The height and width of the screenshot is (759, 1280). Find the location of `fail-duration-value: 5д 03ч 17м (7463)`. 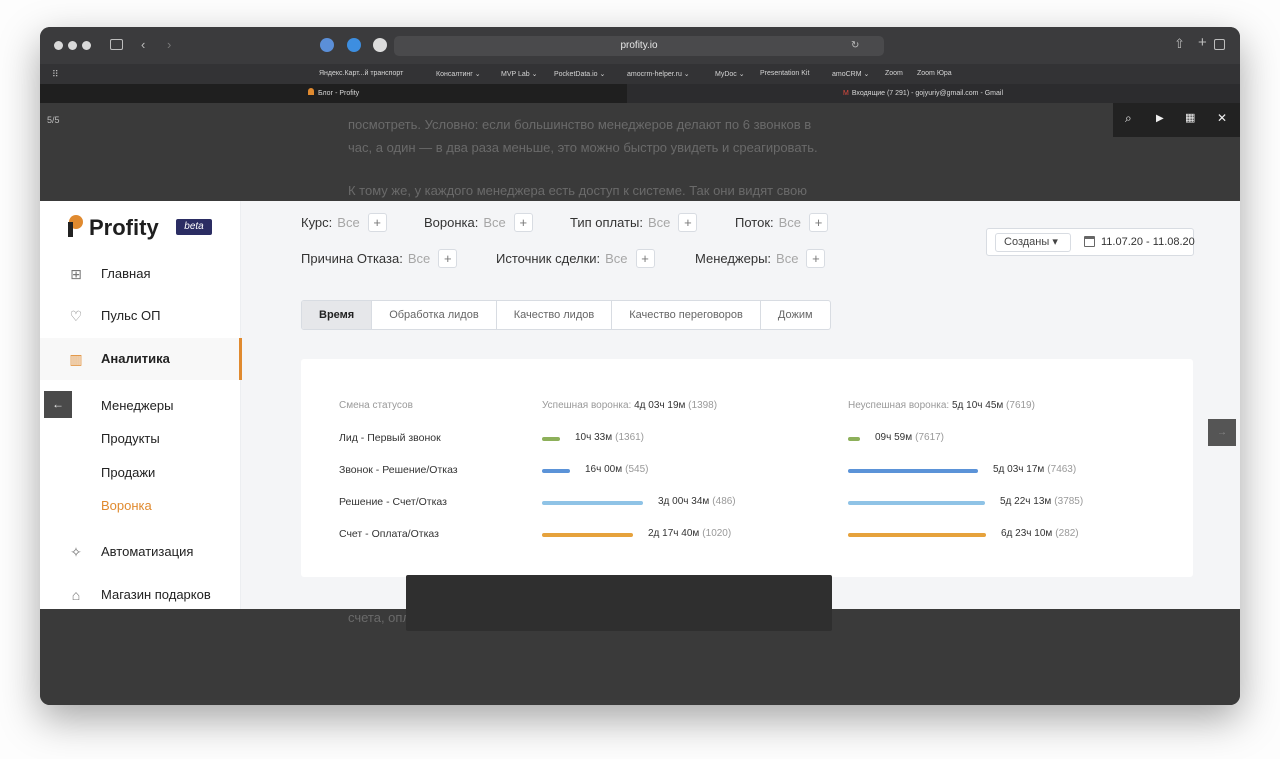

fail-duration-value: 5д 03ч 17м (7463) is located at coordinates (1034, 469).